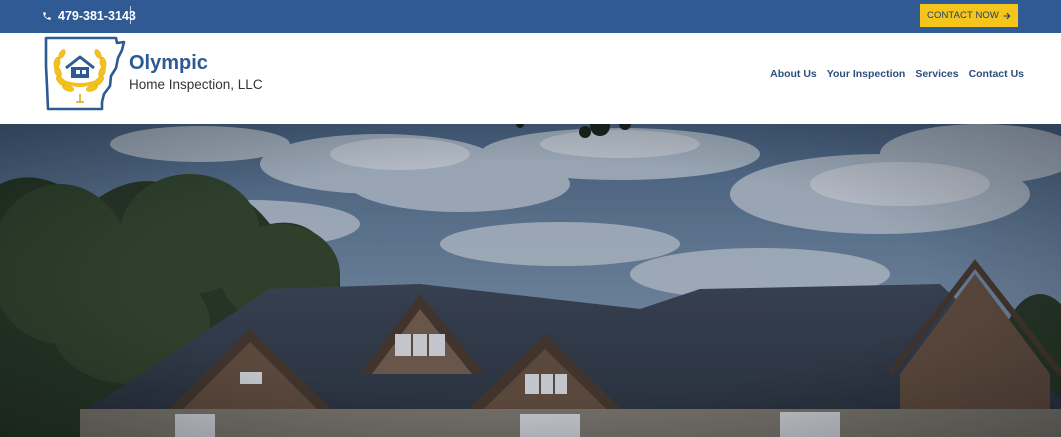 Image resolution: width=1061 pixels, height=437 pixels. What do you see at coordinates (1007, 15) in the screenshot?
I see `arrow-right-icon` at bounding box center [1007, 15].